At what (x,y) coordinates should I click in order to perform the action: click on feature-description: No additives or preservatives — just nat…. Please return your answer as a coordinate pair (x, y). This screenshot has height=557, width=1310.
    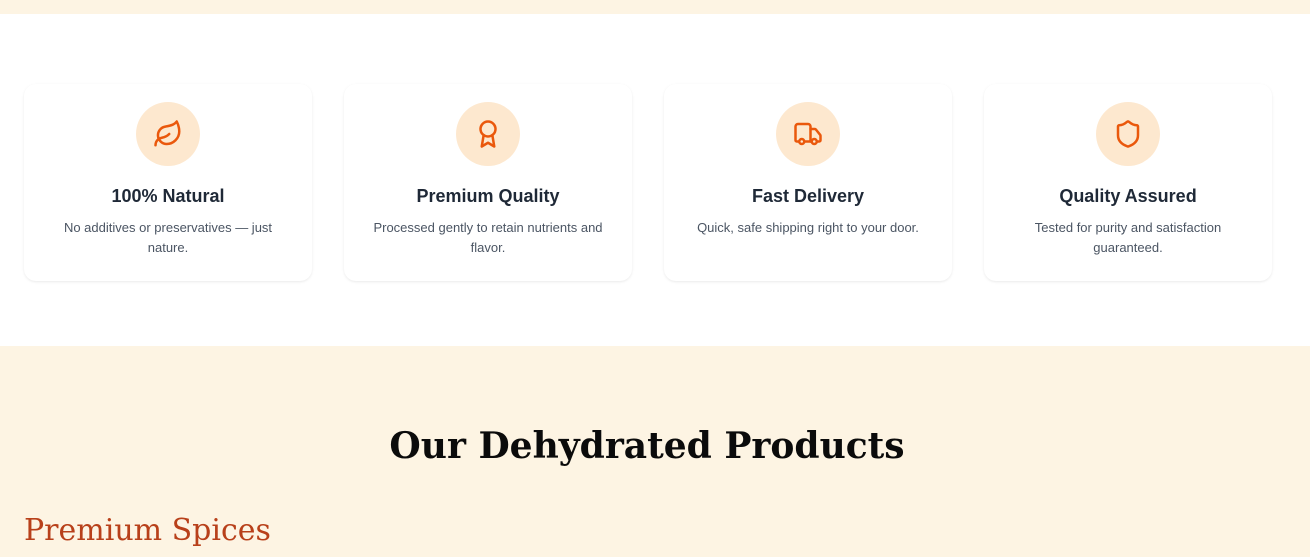
    Looking at the image, I should click on (168, 237).